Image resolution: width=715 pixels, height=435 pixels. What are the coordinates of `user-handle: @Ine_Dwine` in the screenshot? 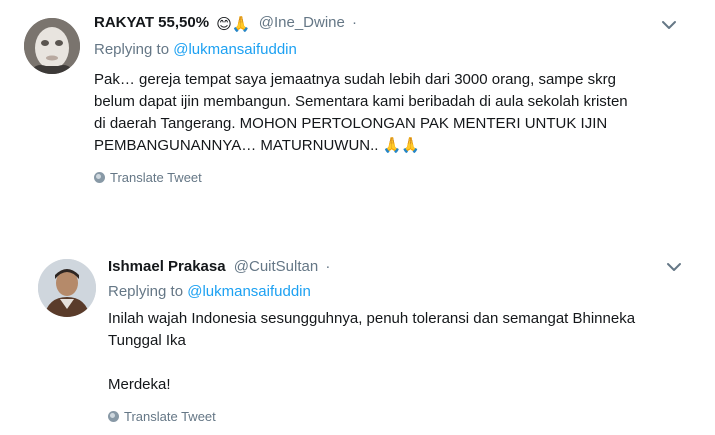 It's located at (302, 22).